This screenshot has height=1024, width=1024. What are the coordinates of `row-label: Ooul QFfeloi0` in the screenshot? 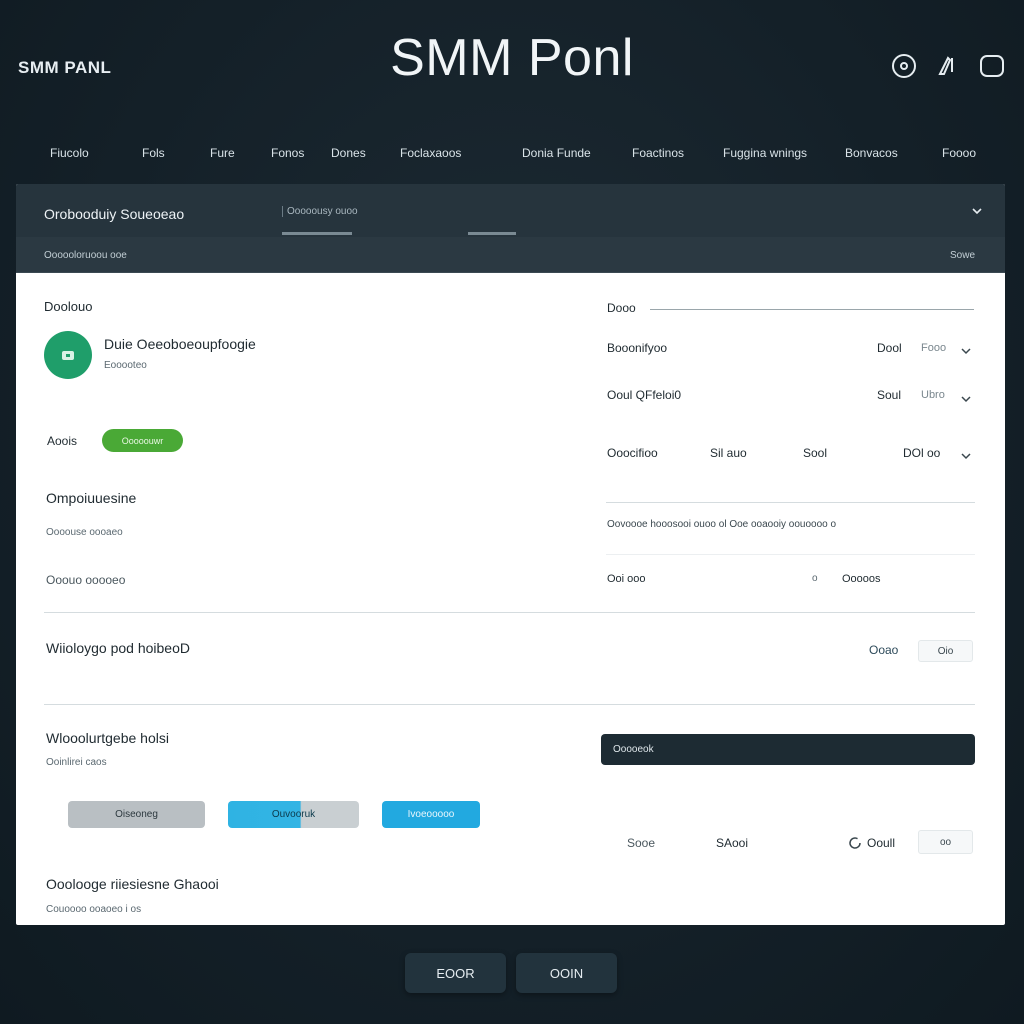 It's located at (644, 395).